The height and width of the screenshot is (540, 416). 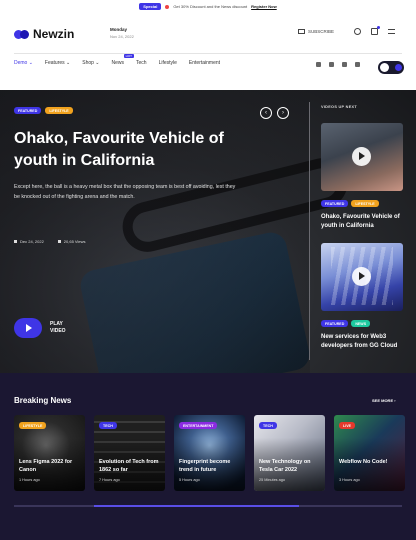 What do you see at coordinates (398, 67) in the screenshot?
I see `moon-icon` at bounding box center [398, 67].